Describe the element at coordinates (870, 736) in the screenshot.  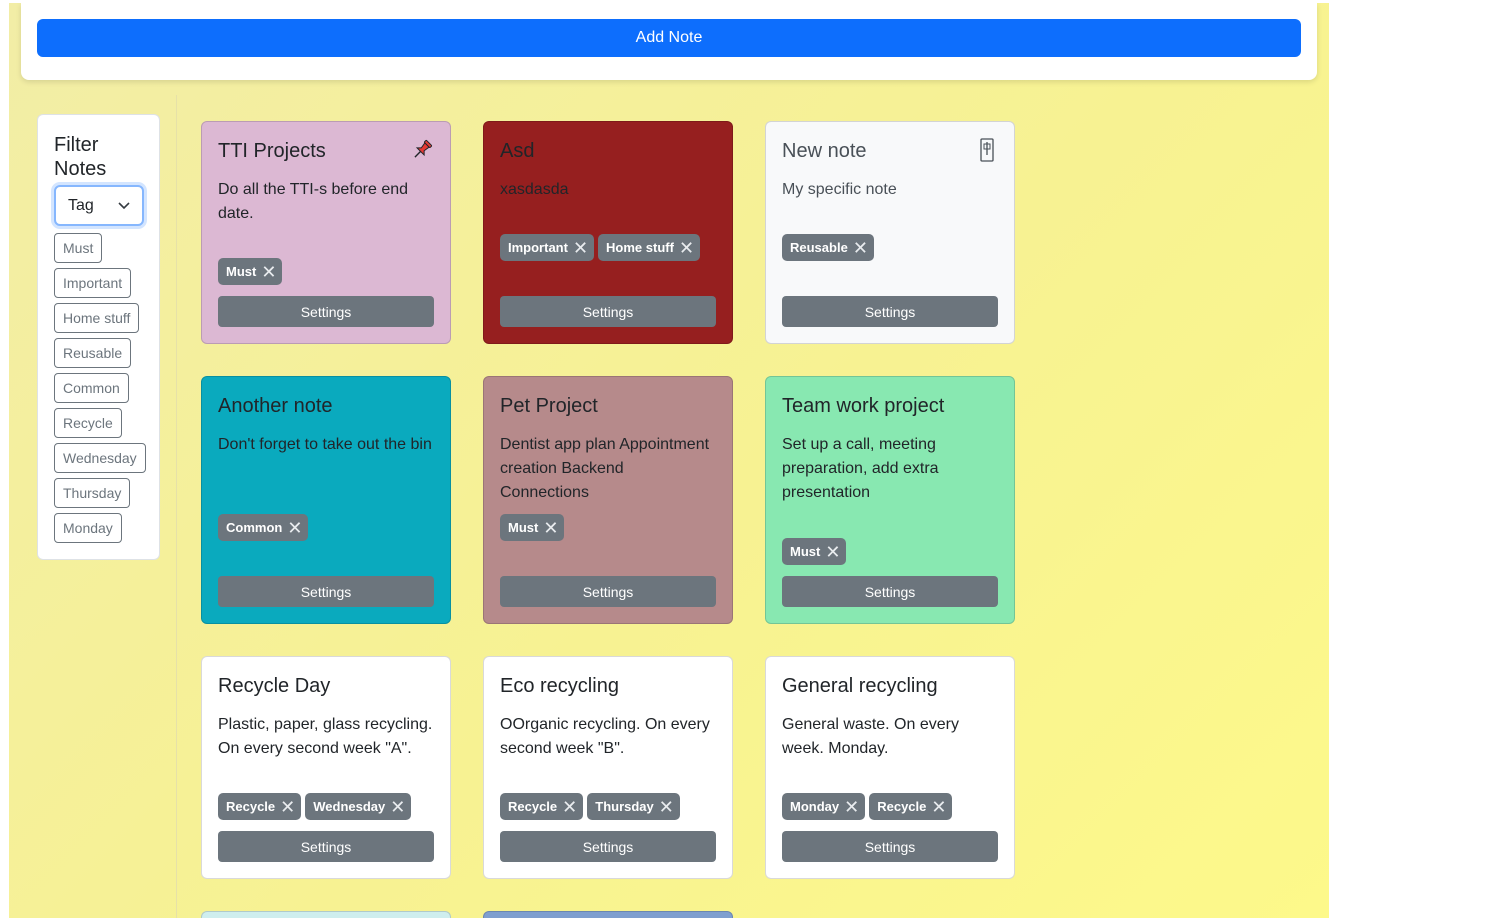
I see `note-body: General waste. On every week. Monday.` at that location.